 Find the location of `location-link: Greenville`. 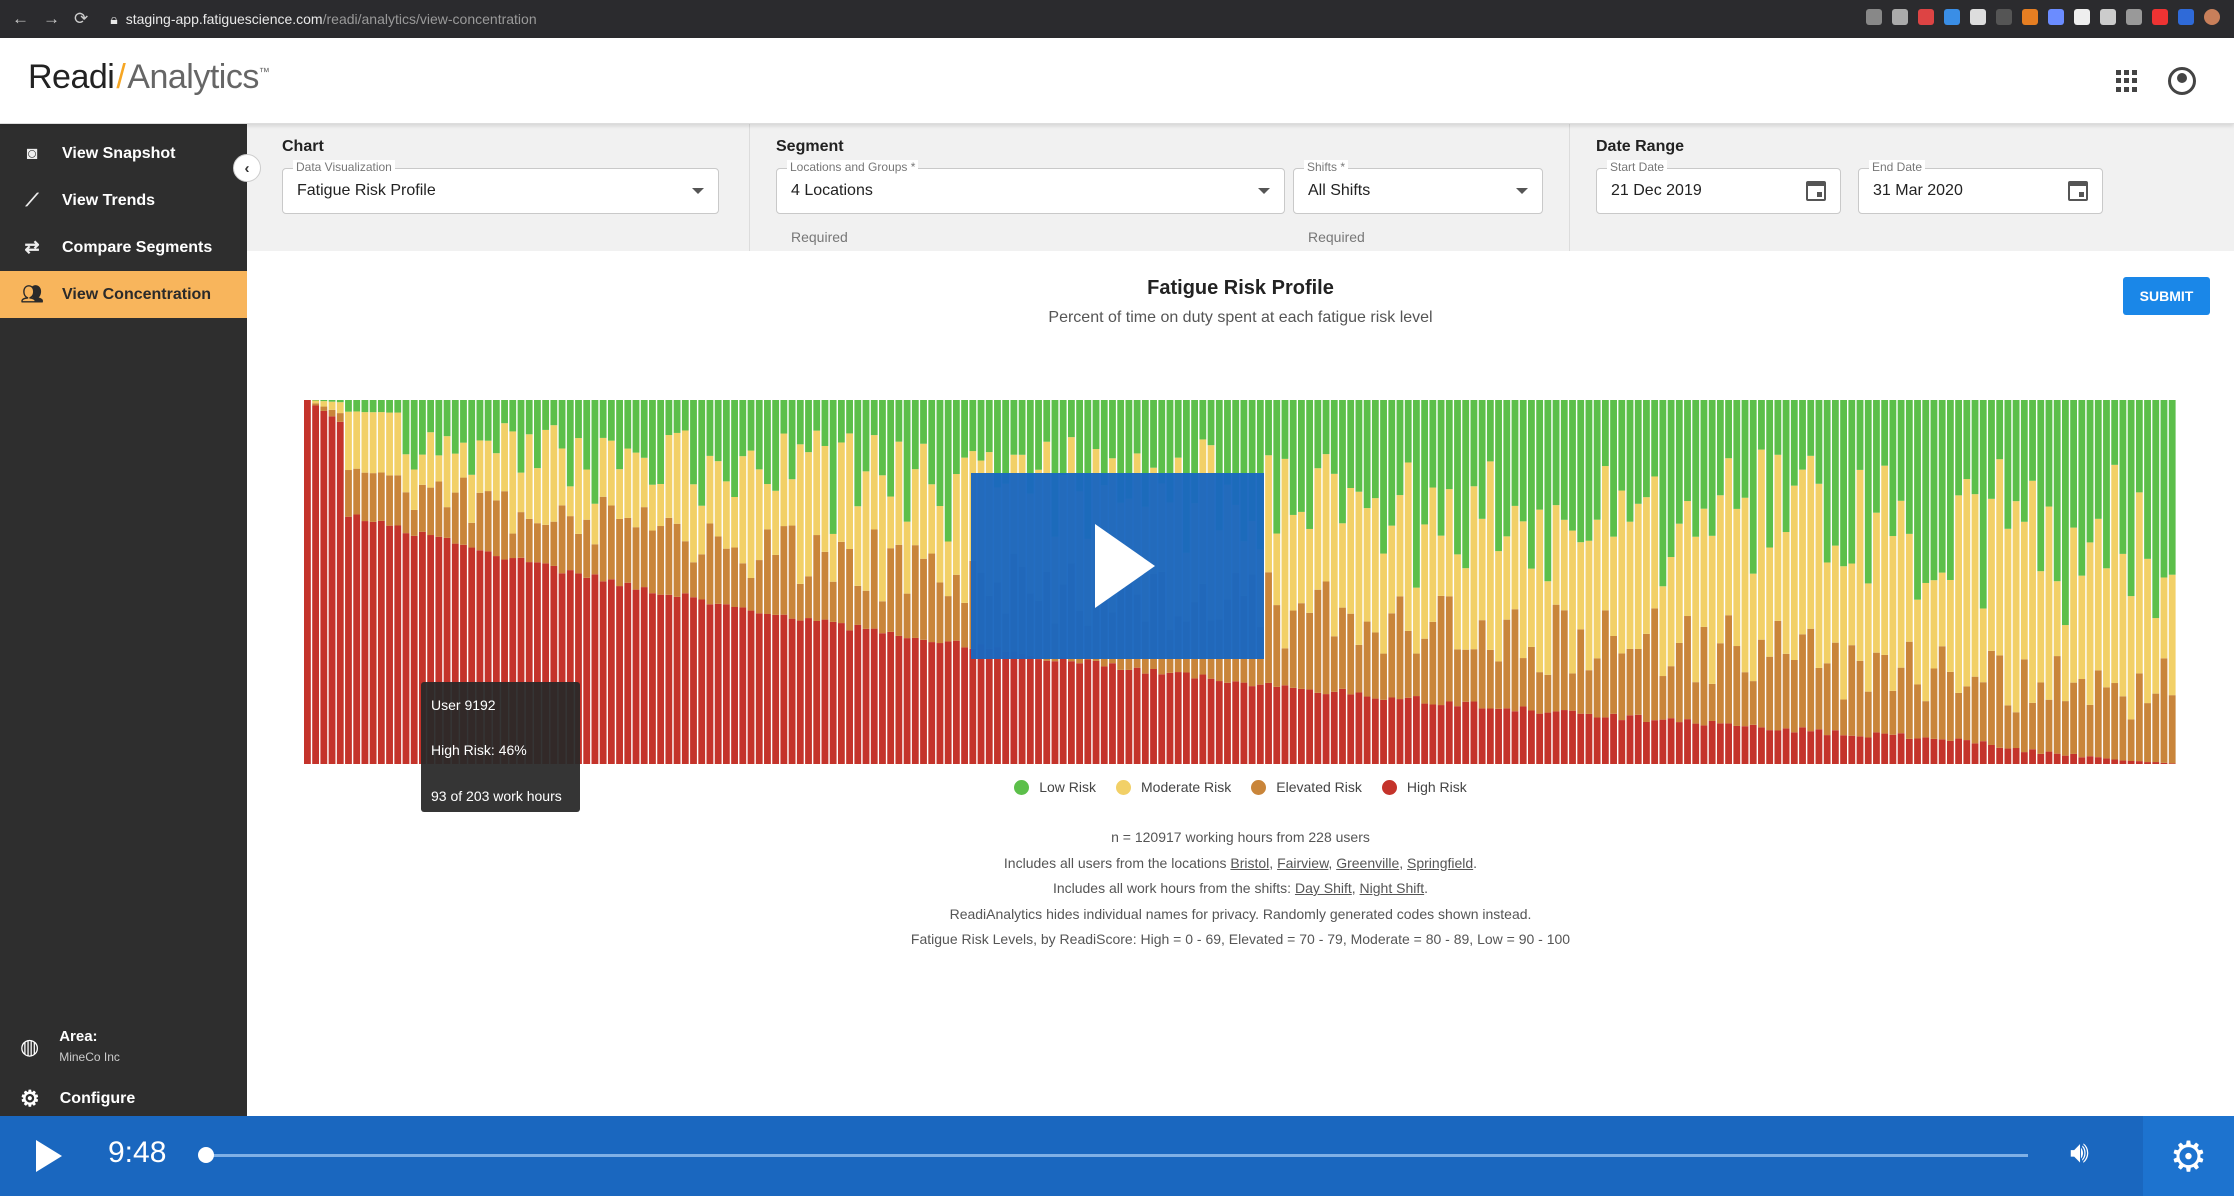

location-link: Greenville is located at coordinates (1367, 863).